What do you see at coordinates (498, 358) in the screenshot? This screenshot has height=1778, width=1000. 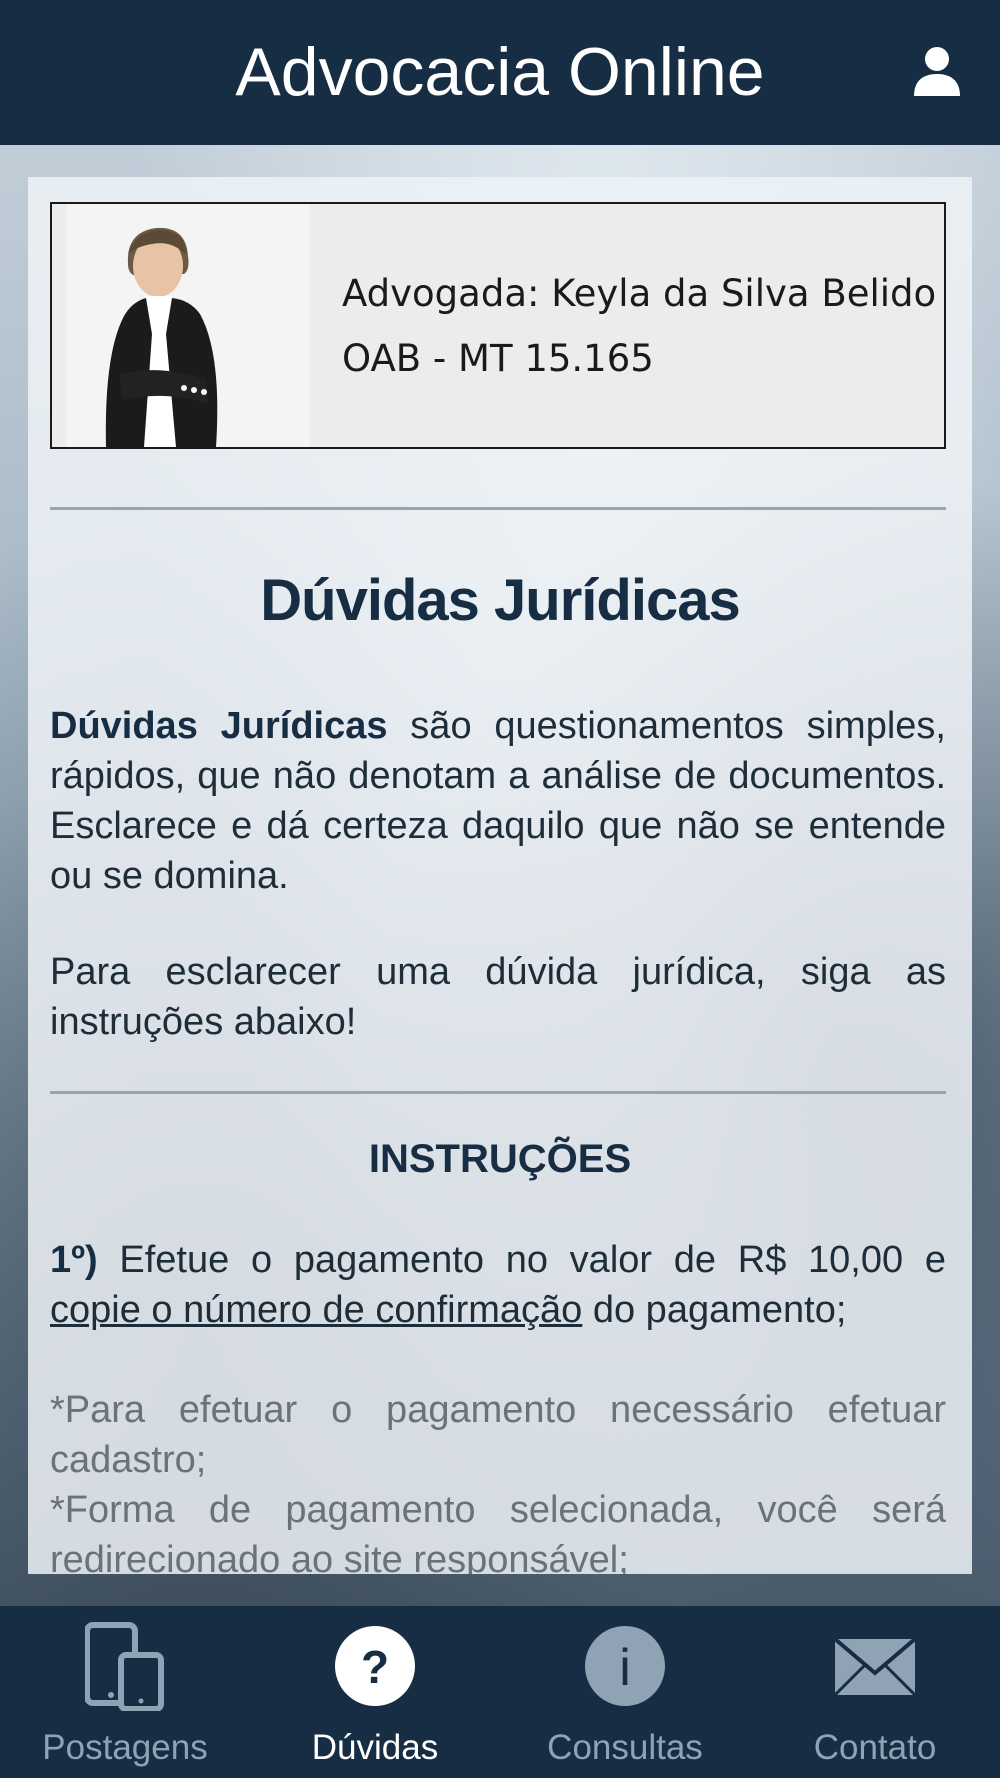 I see `lawyer-oab: OAB - MT 15.165` at bounding box center [498, 358].